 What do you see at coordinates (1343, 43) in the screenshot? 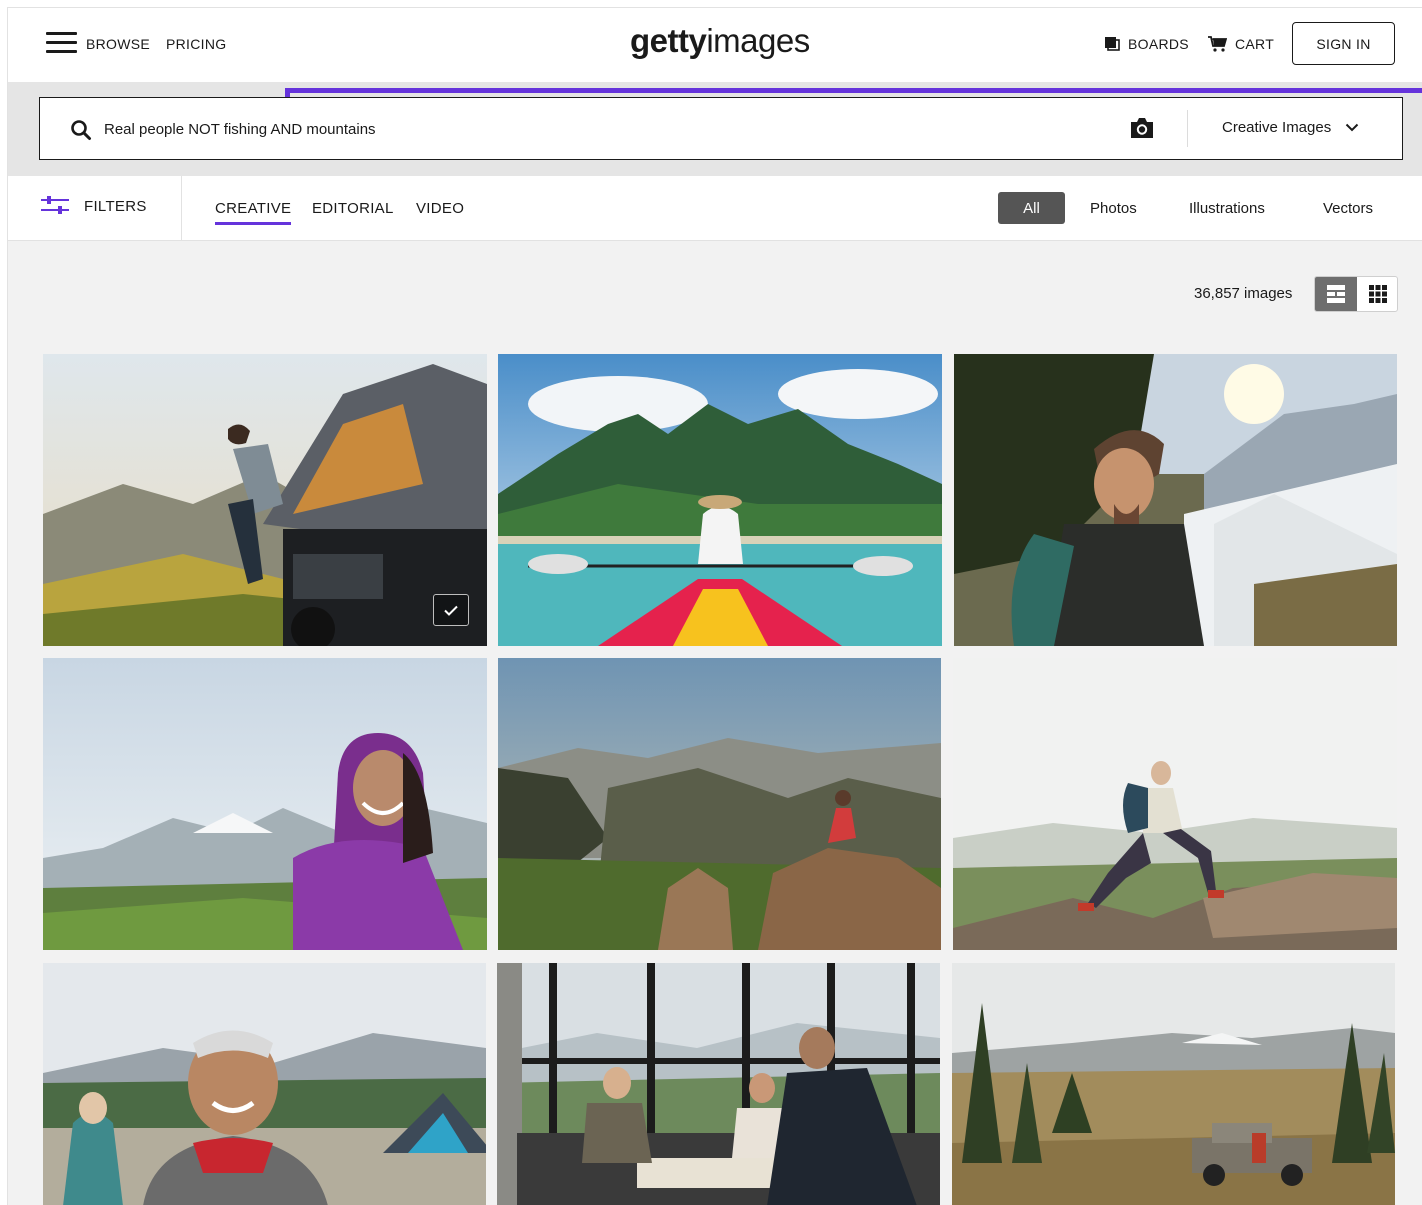
I see `sign-in-button: SIGN IN` at bounding box center [1343, 43].